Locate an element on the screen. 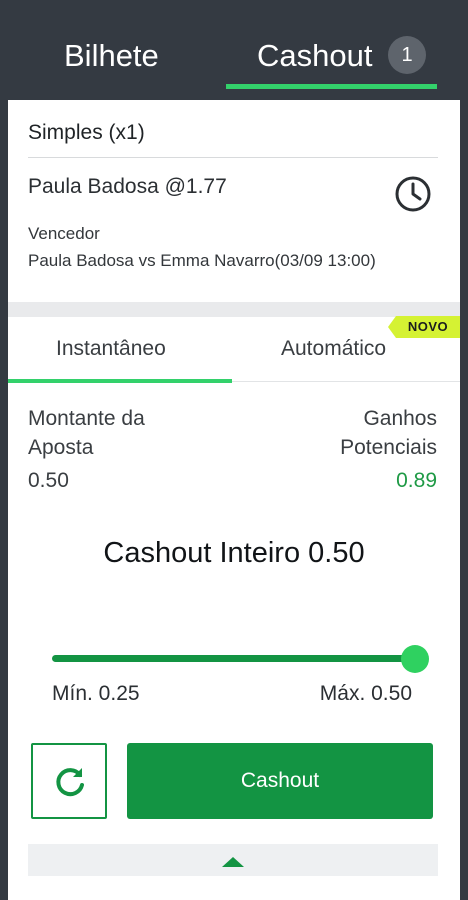 The image size is (468, 900). stake-label: Montante da Aposta is located at coordinates (86, 433).